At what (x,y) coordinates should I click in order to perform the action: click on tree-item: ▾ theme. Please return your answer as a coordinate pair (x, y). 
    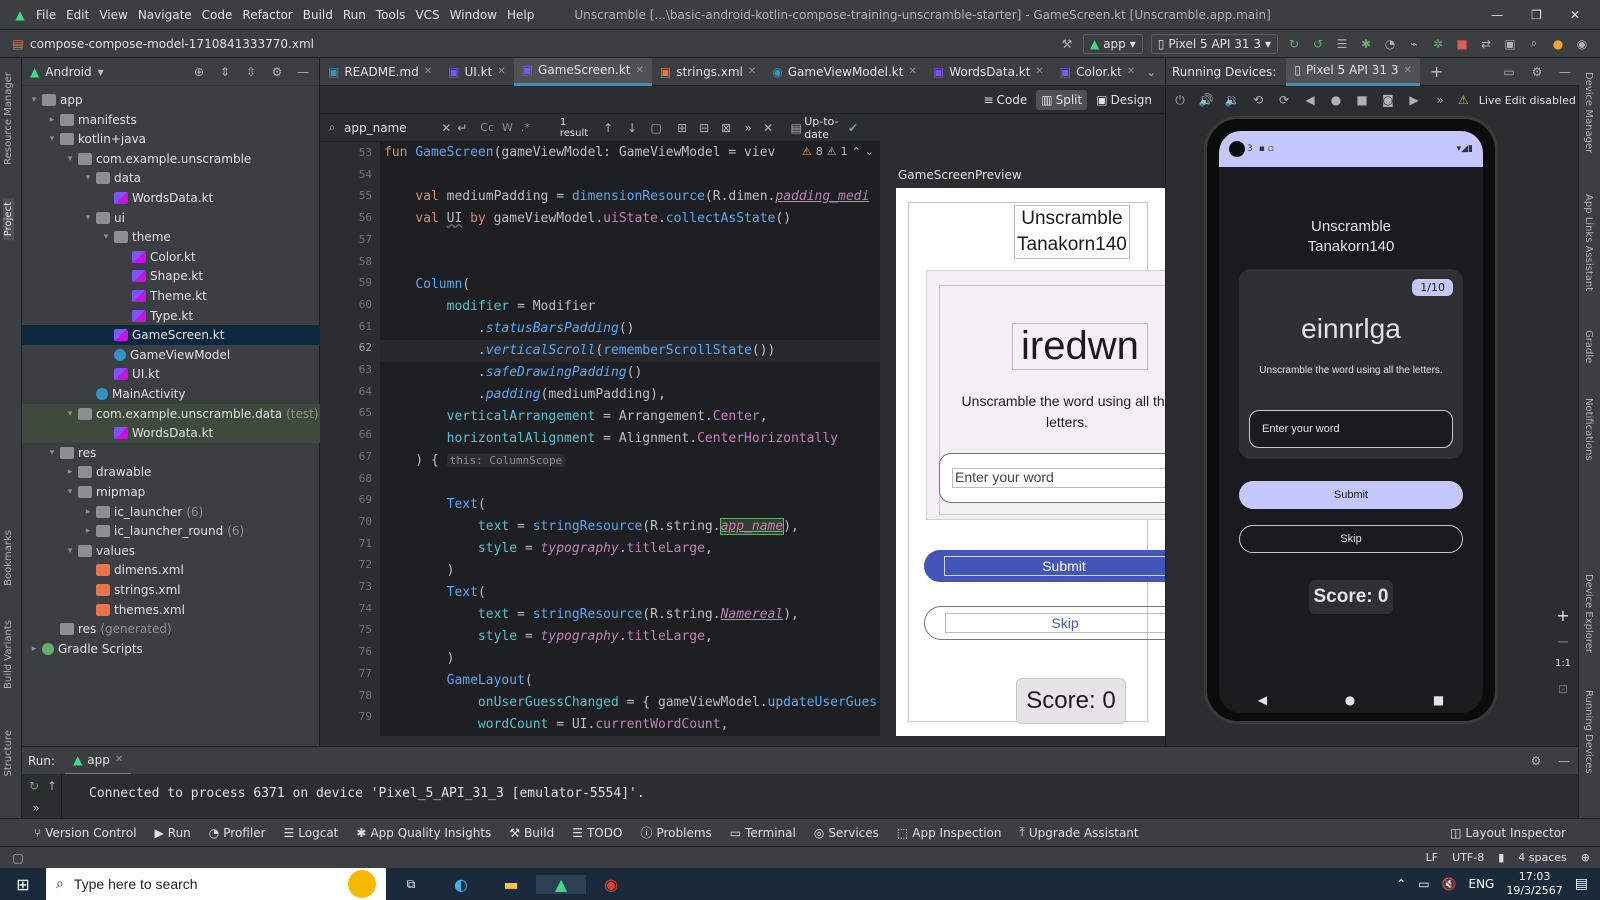
    Looking at the image, I should click on (171, 237).